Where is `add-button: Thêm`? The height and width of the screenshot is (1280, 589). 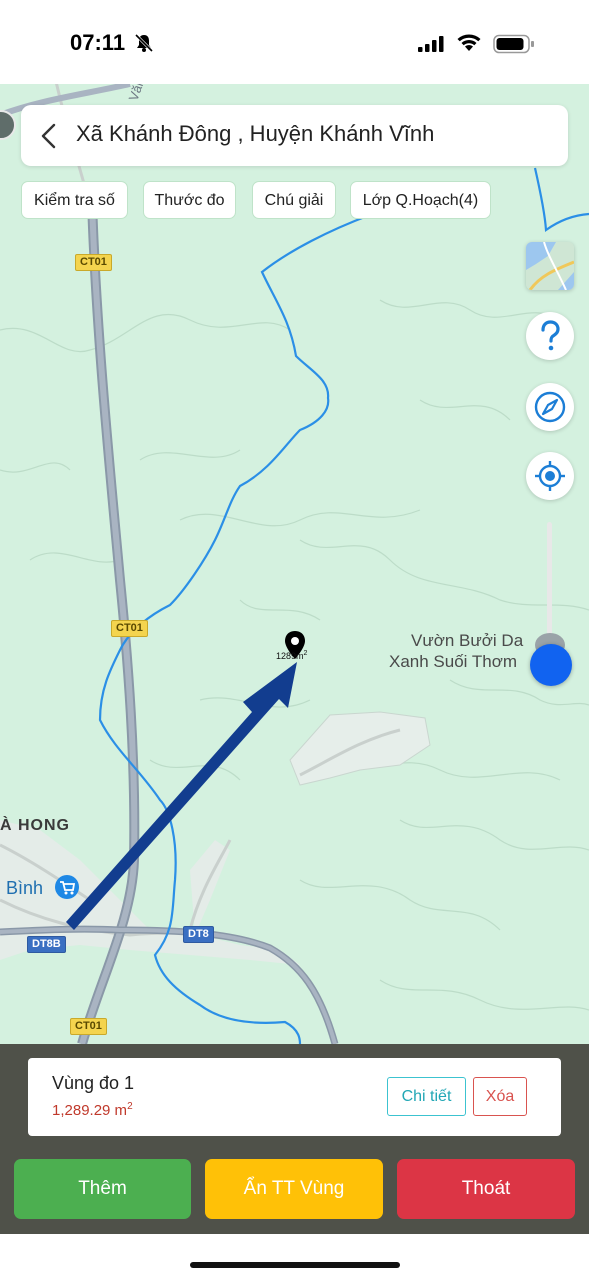 add-button: Thêm is located at coordinates (102, 1189).